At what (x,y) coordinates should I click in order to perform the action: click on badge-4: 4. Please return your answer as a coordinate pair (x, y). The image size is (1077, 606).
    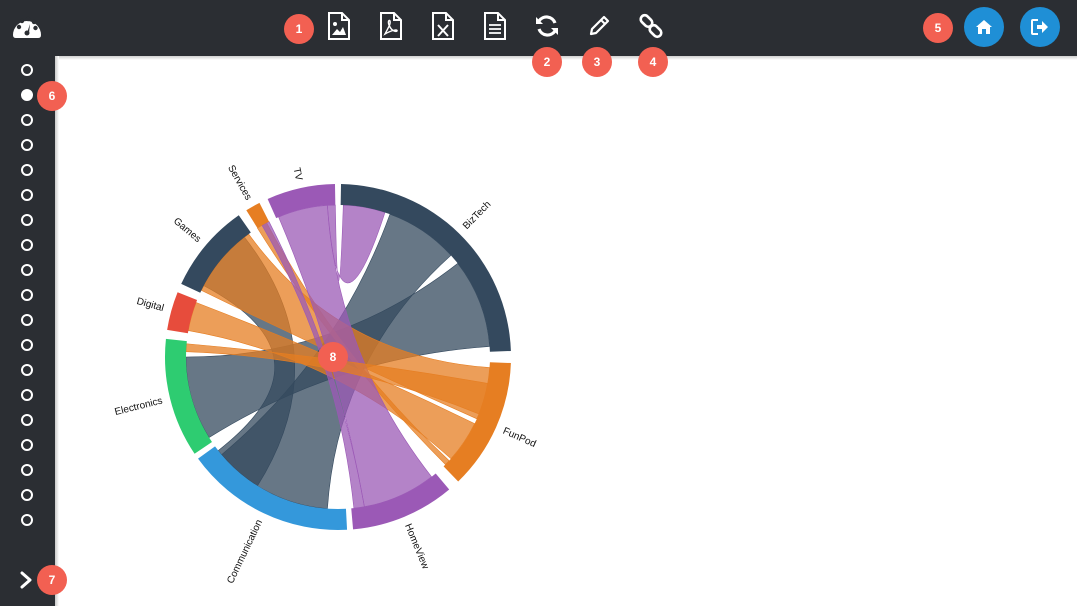
    Looking at the image, I should click on (653, 62).